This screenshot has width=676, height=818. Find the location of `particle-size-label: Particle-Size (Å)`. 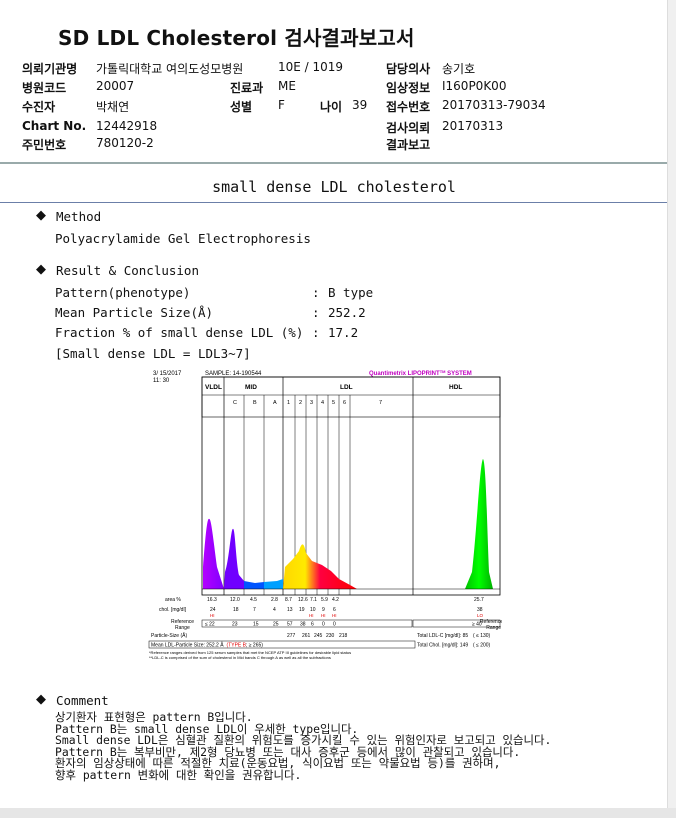

particle-size-label: Particle-Size (Å) is located at coordinates (169, 635).